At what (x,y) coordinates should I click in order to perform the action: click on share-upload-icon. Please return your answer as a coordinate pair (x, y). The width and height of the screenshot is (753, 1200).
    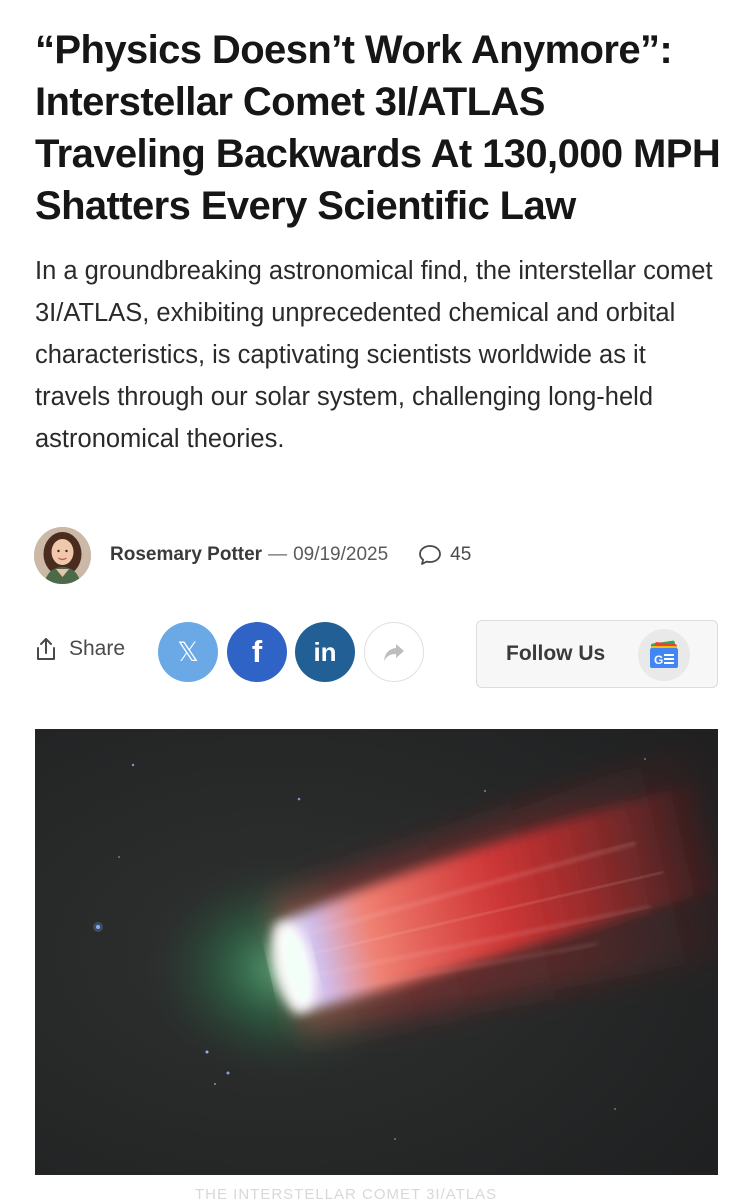
    Looking at the image, I should click on (46, 649).